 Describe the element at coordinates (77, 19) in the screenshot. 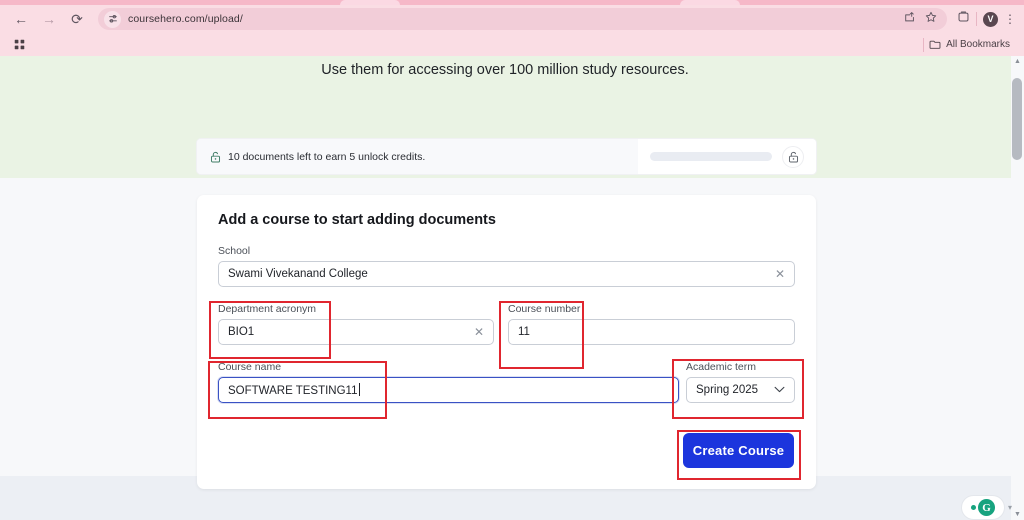

I see `reload-icon: ⟳` at that location.